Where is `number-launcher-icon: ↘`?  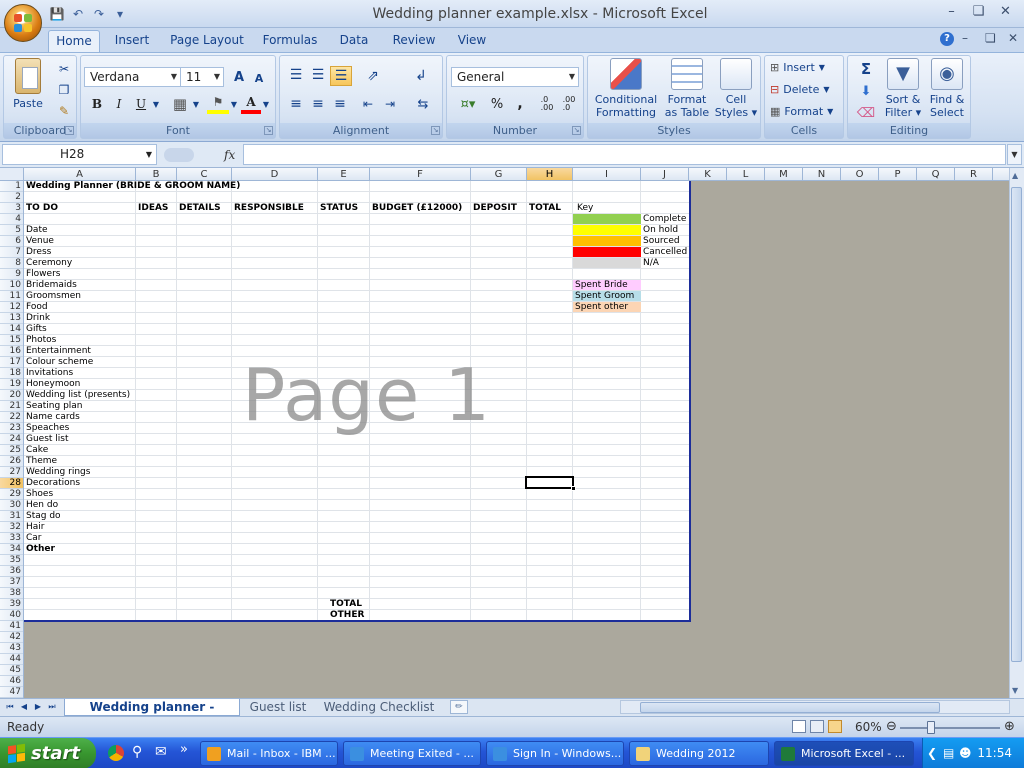 number-launcher-icon: ↘ is located at coordinates (576, 130).